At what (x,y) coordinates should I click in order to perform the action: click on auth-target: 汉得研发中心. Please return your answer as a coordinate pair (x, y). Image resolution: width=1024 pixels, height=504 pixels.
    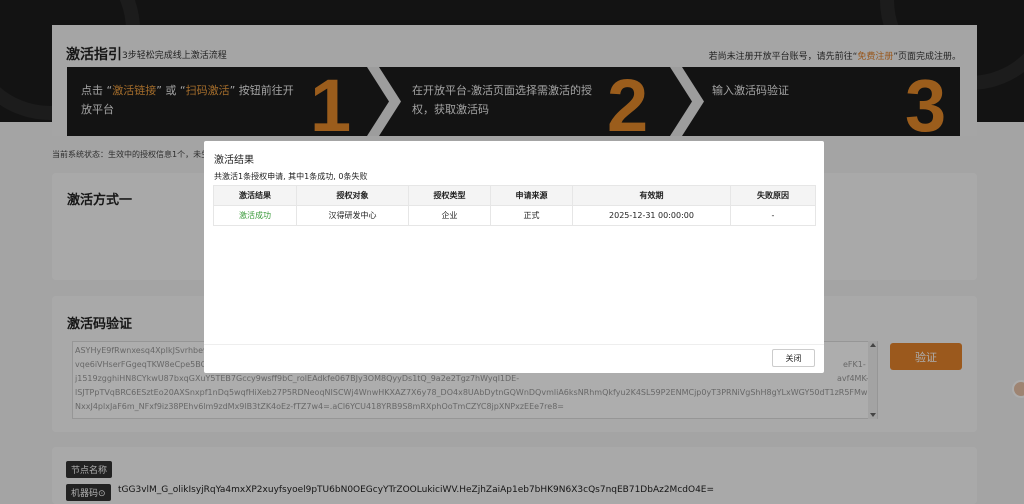
    Looking at the image, I should click on (352, 215).